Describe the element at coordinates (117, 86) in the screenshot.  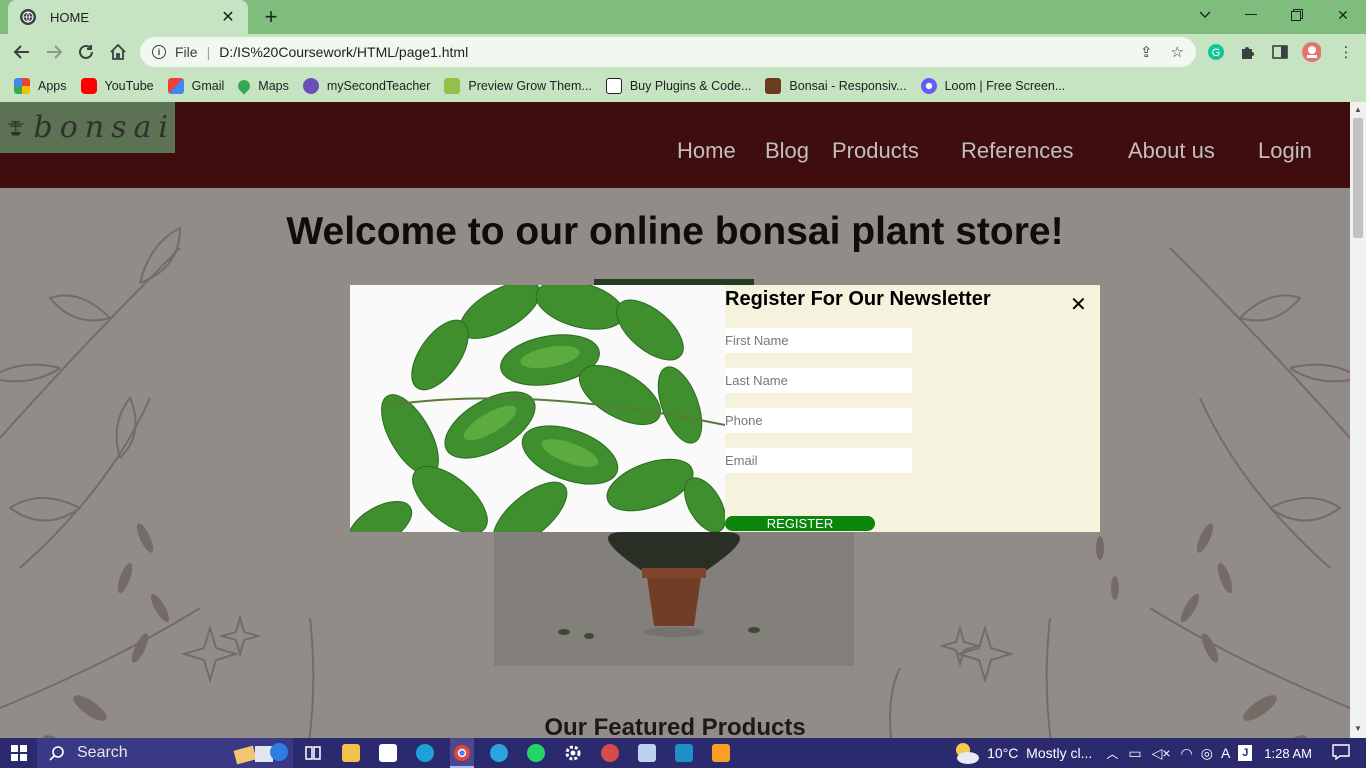
I see `bookmark-youtube: YouTube` at that location.